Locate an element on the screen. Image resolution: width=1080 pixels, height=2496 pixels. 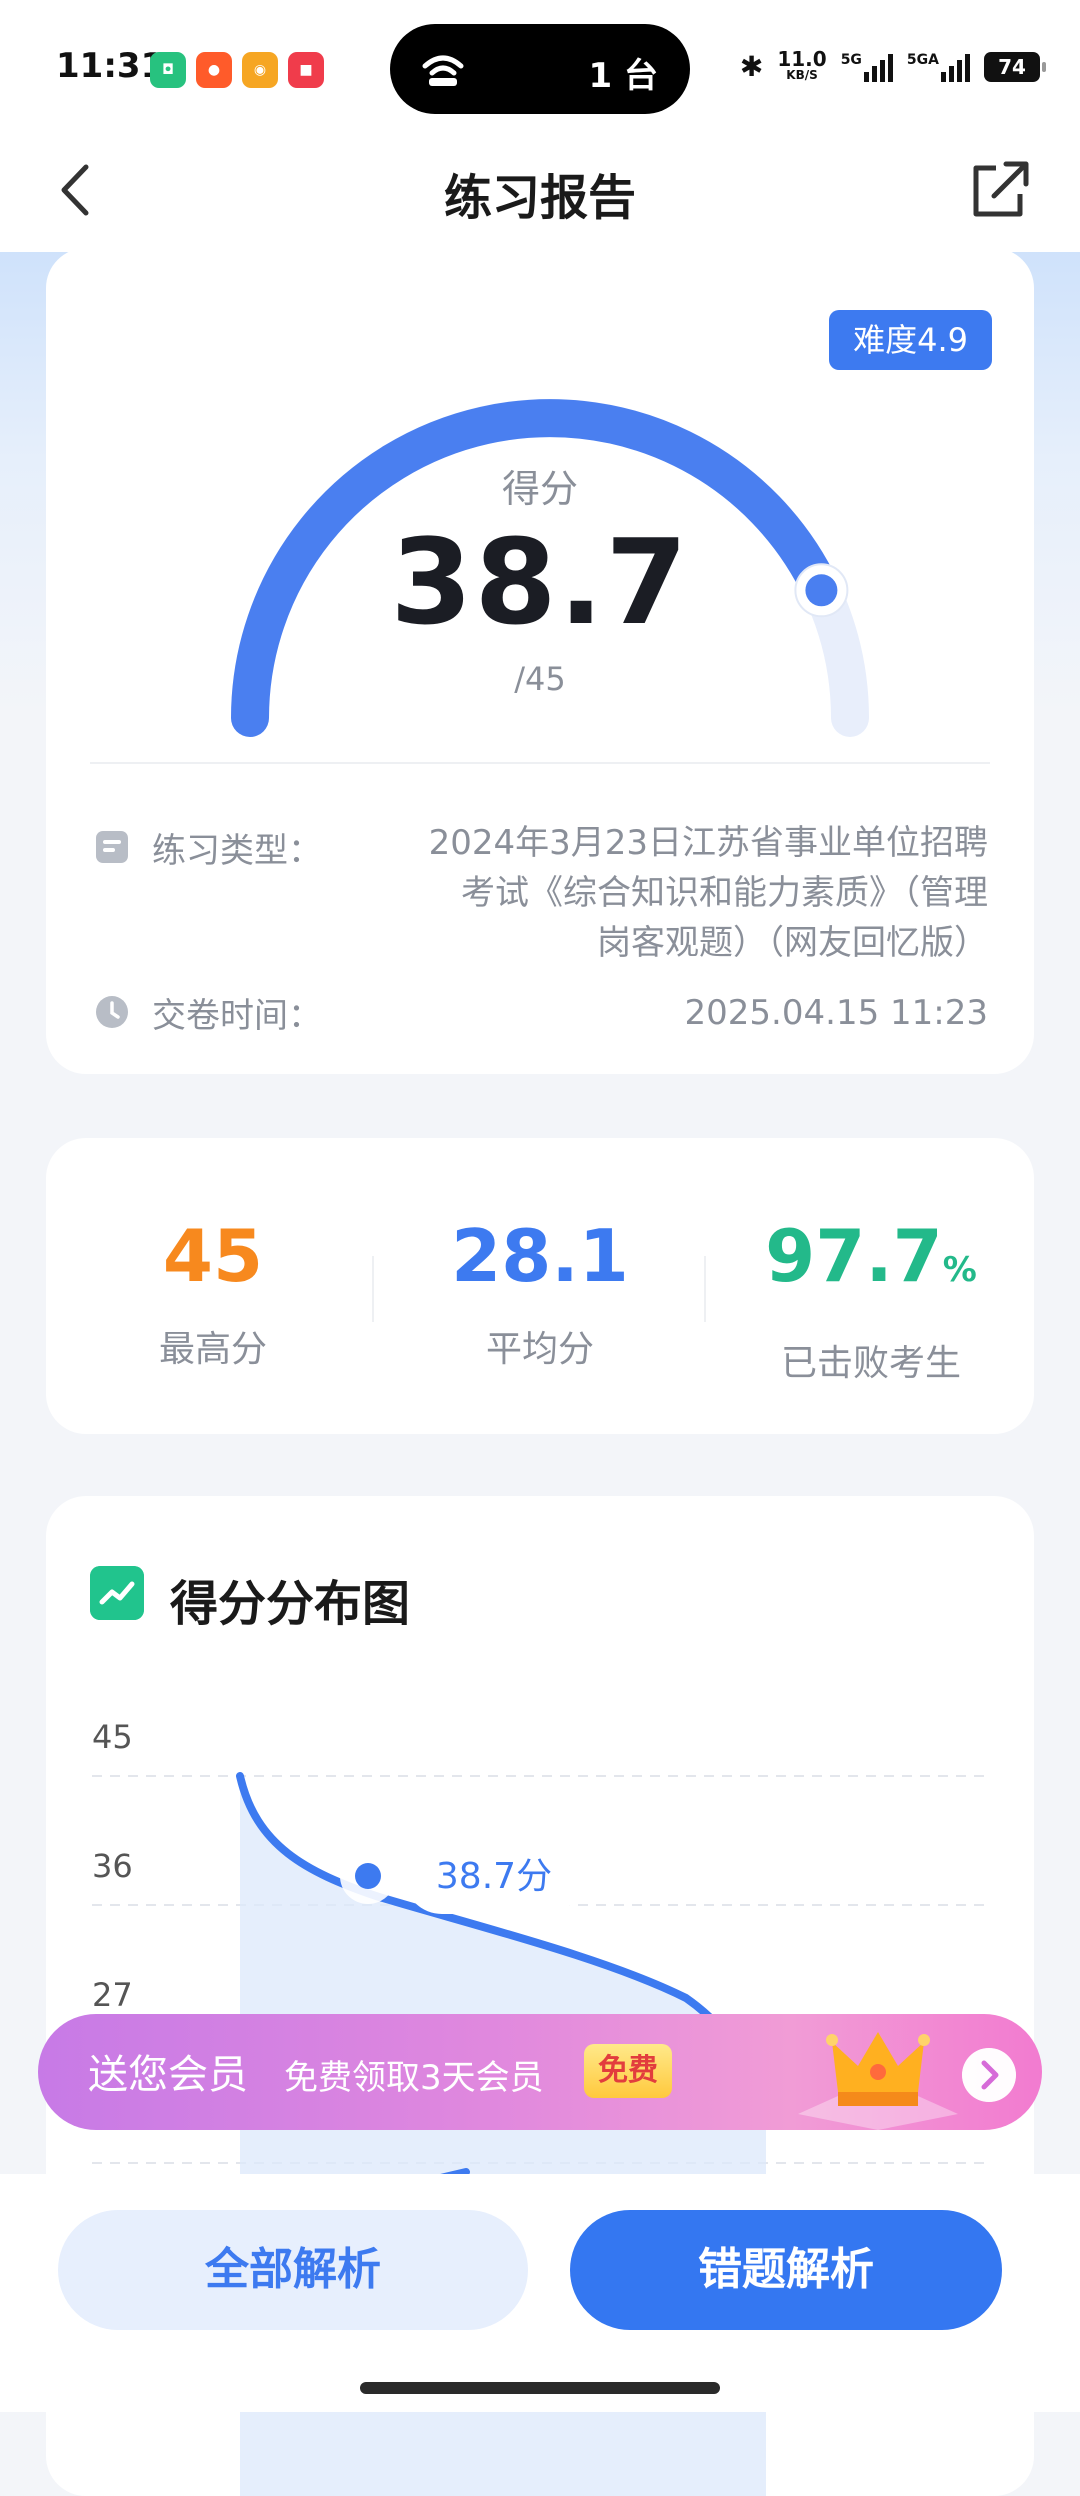
stat-max: 45 最高分 is located at coordinates (213, 1294).